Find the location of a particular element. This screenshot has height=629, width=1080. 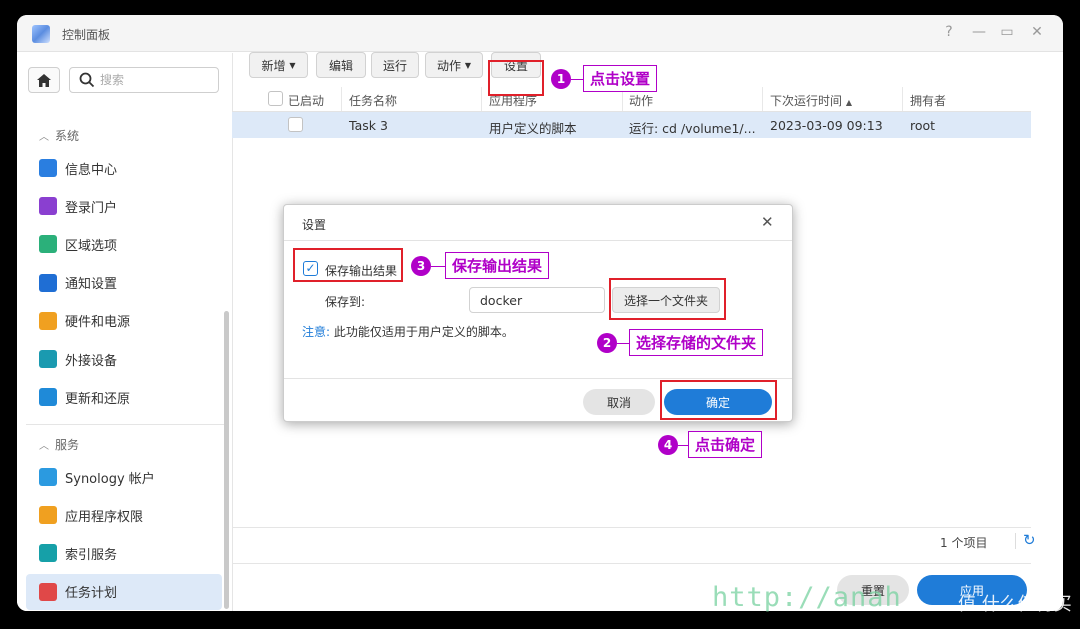

sidebar-item-login-portal: 登录门户 is located at coordinates (124, 206).